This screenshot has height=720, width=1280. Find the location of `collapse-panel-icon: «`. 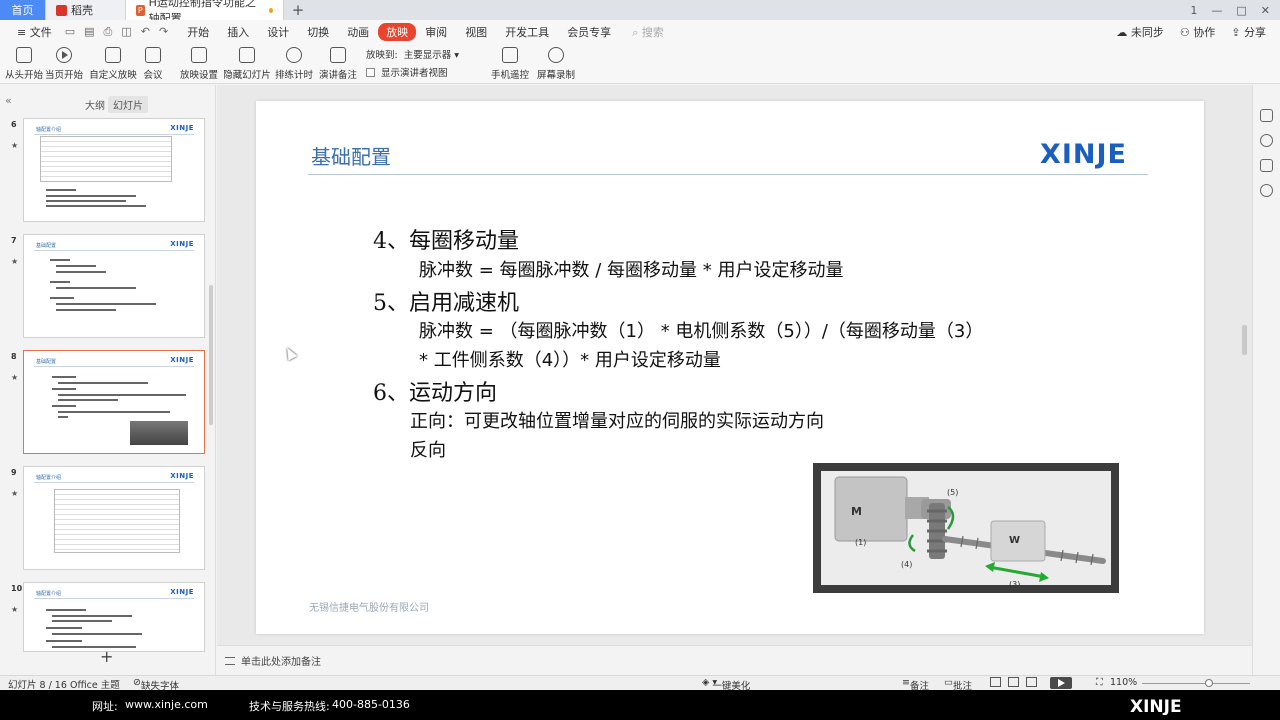

collapse-panel-icon: « is located at coordinates (8, 100).